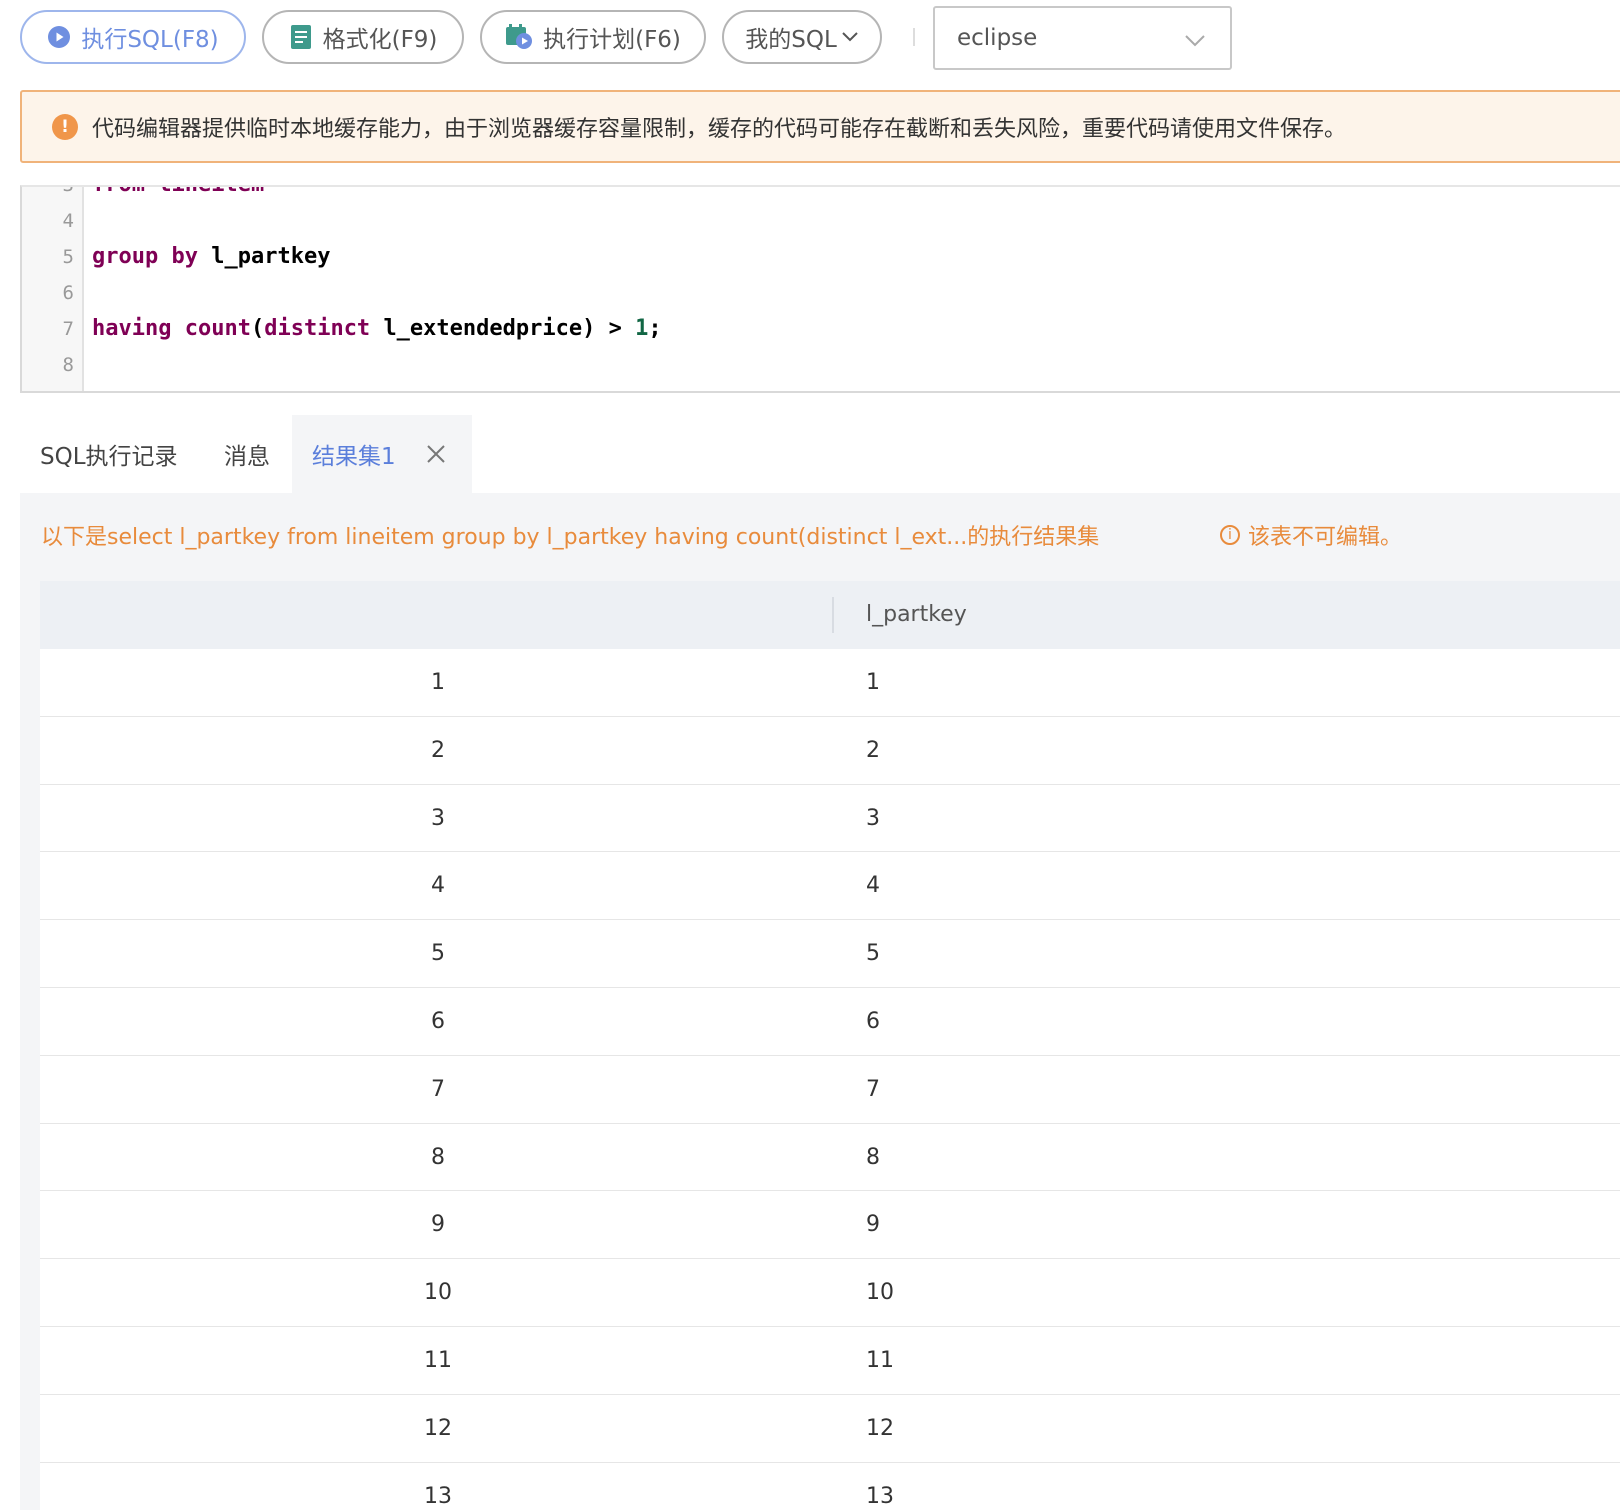 The height and width of the screenshot is (1510, 1620). I want to click on l-partkey-cell: 7, so click(873, 1089).